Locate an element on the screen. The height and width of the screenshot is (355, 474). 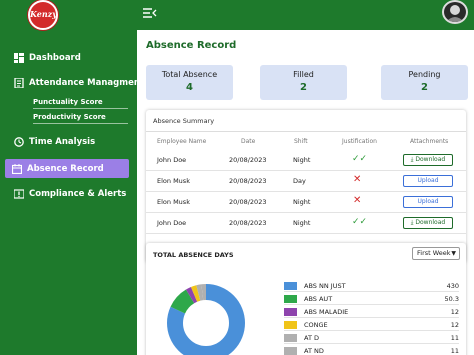
legend-value: 50.3 is located at coordinates (451, 299).